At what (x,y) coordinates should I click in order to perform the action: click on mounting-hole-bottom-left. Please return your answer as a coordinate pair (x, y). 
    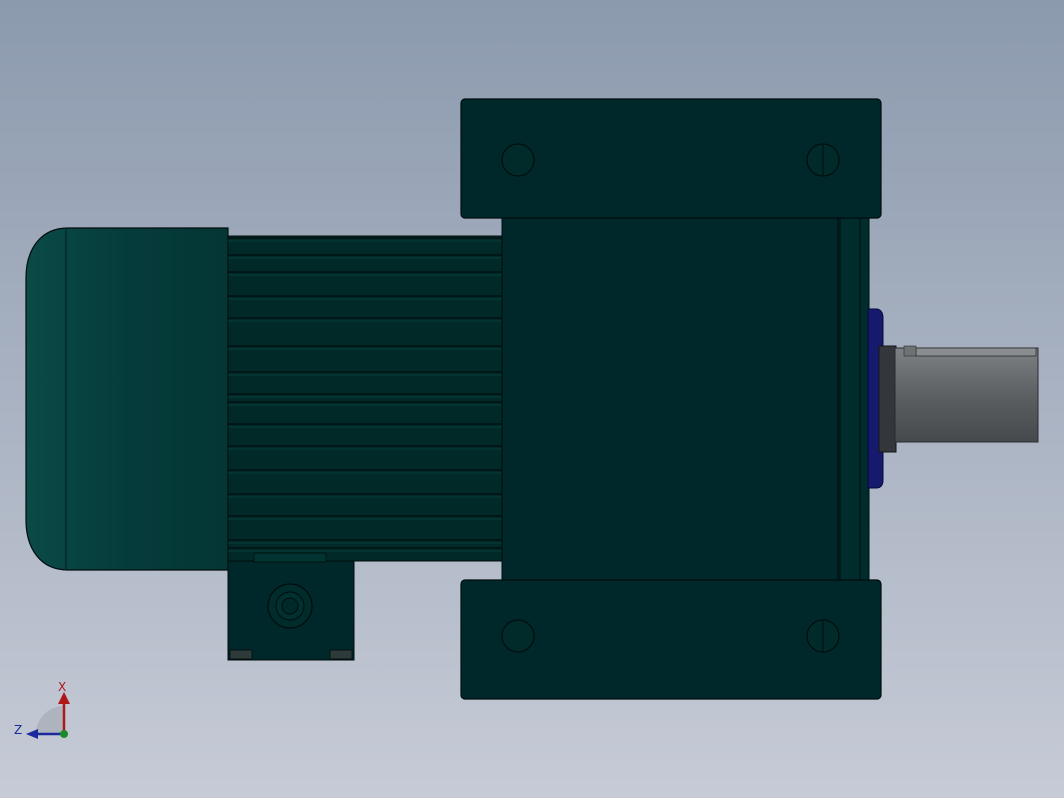
    Looking at the image, I should click on (518, 636).